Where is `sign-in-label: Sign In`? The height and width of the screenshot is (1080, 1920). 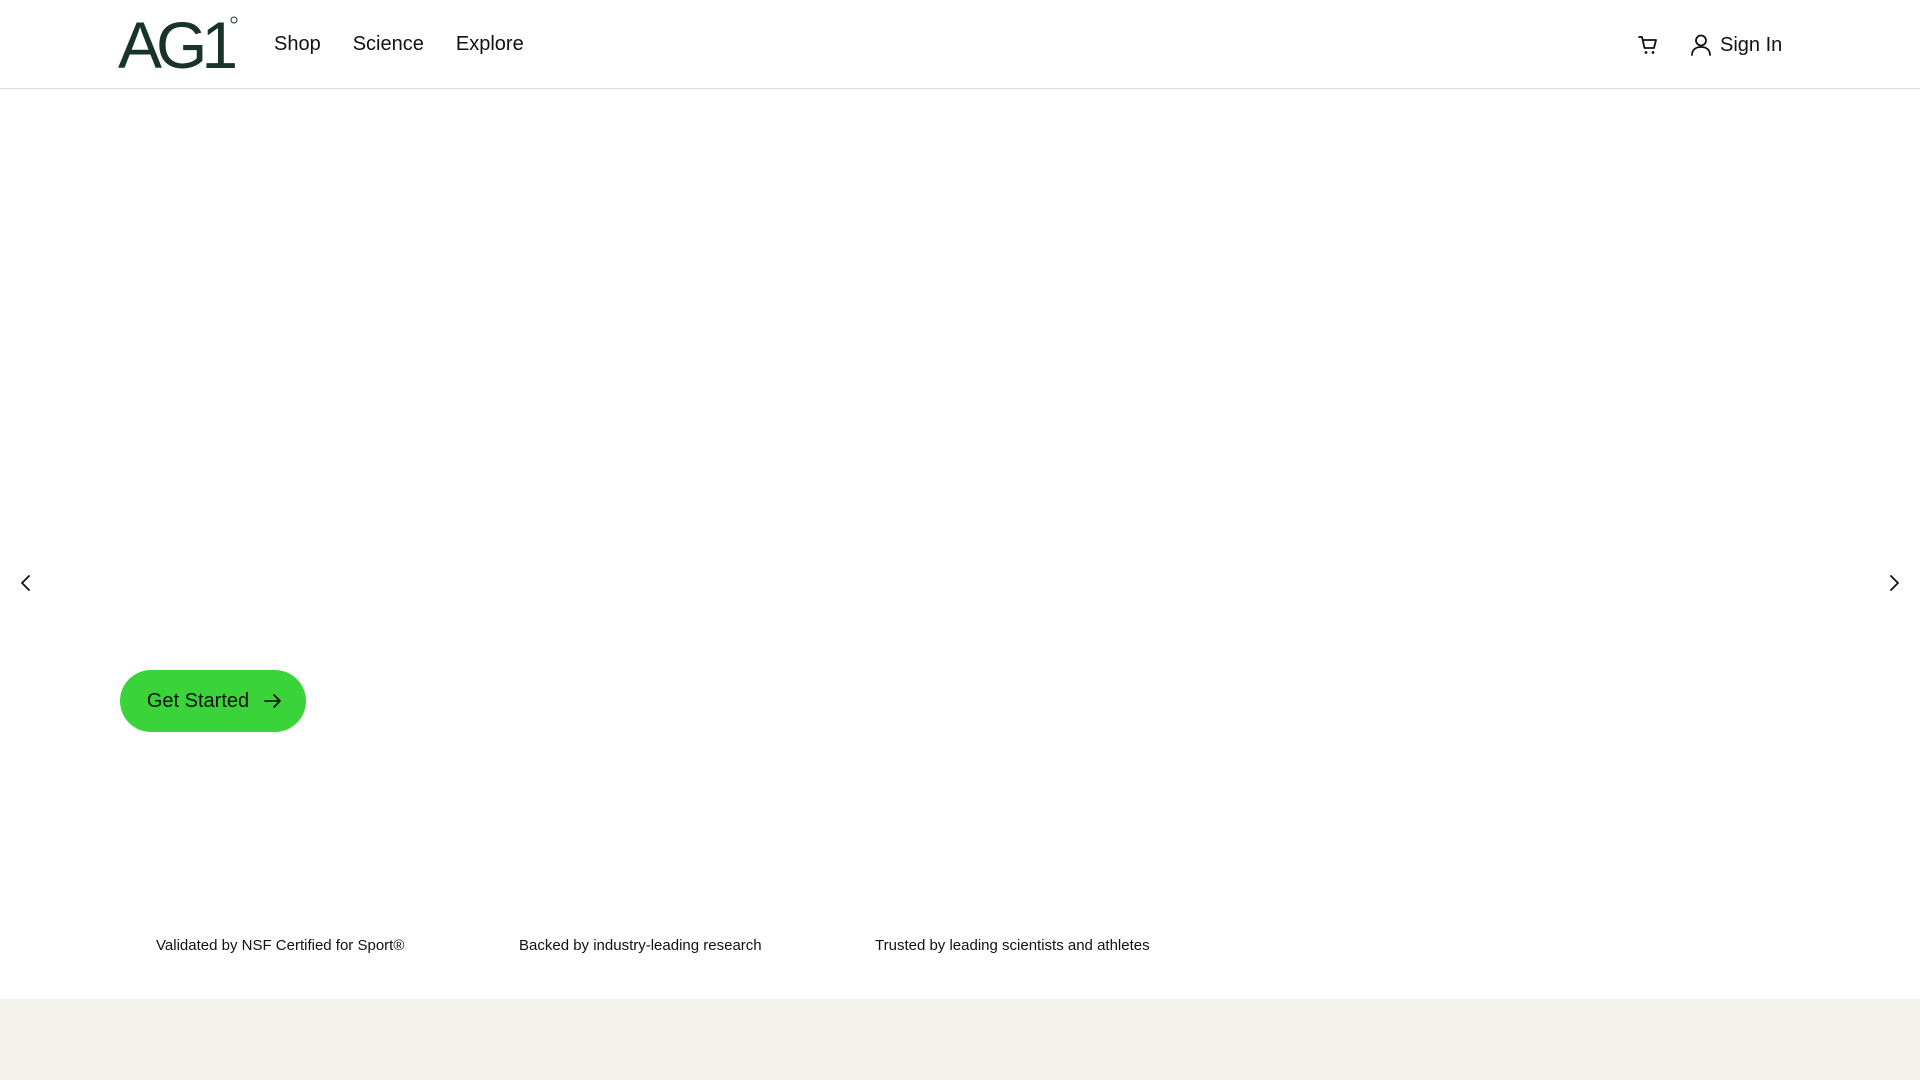
sign-in-label: Sign In is located at coordinates (1751, 45).